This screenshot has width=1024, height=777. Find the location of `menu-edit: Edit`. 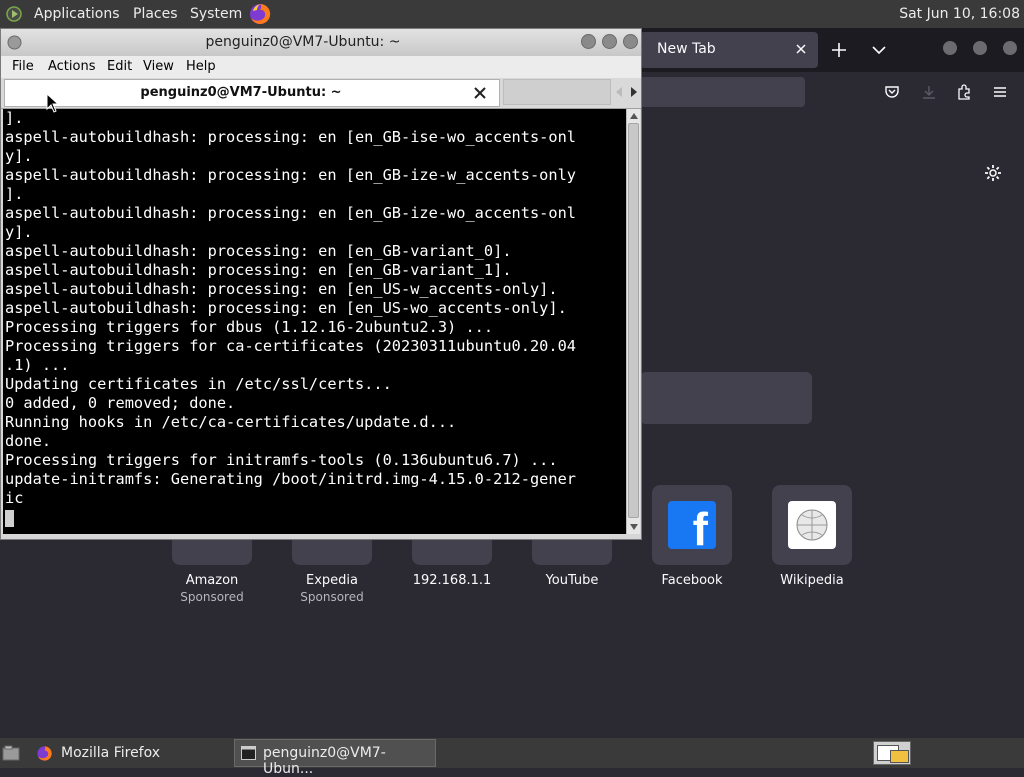

menu-edit: Edit is located at coordinates (119, 66).